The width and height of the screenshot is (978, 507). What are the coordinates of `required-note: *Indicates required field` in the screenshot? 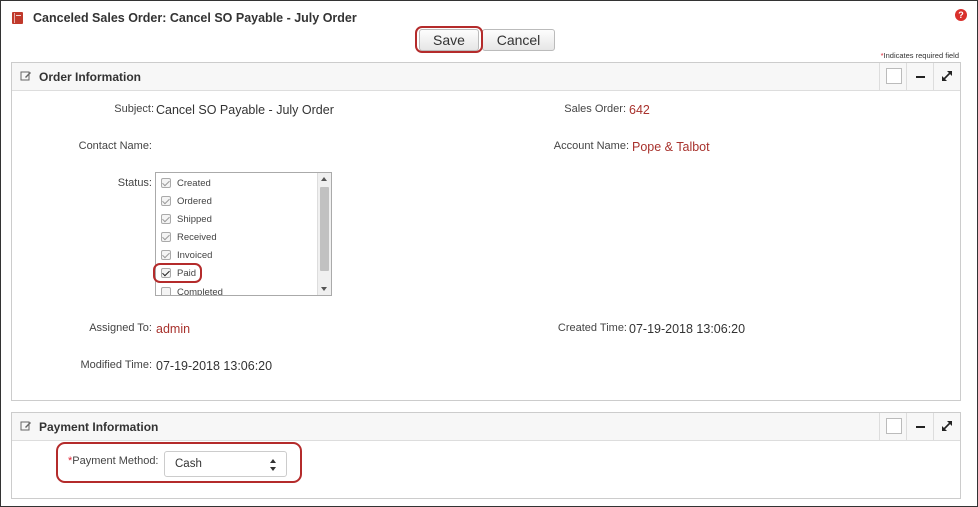 It's located at (920, 55).